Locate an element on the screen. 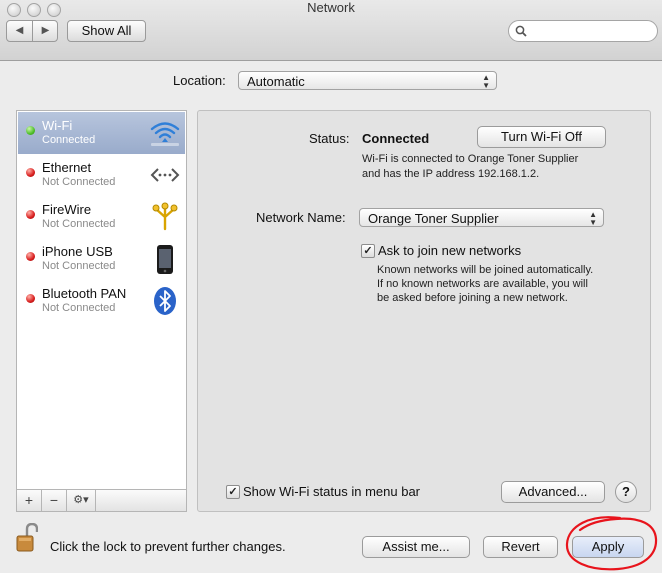 The height and width of the screenshot is (573, 662). service-name: Wi-Fi is located at coordinates (57, 125).